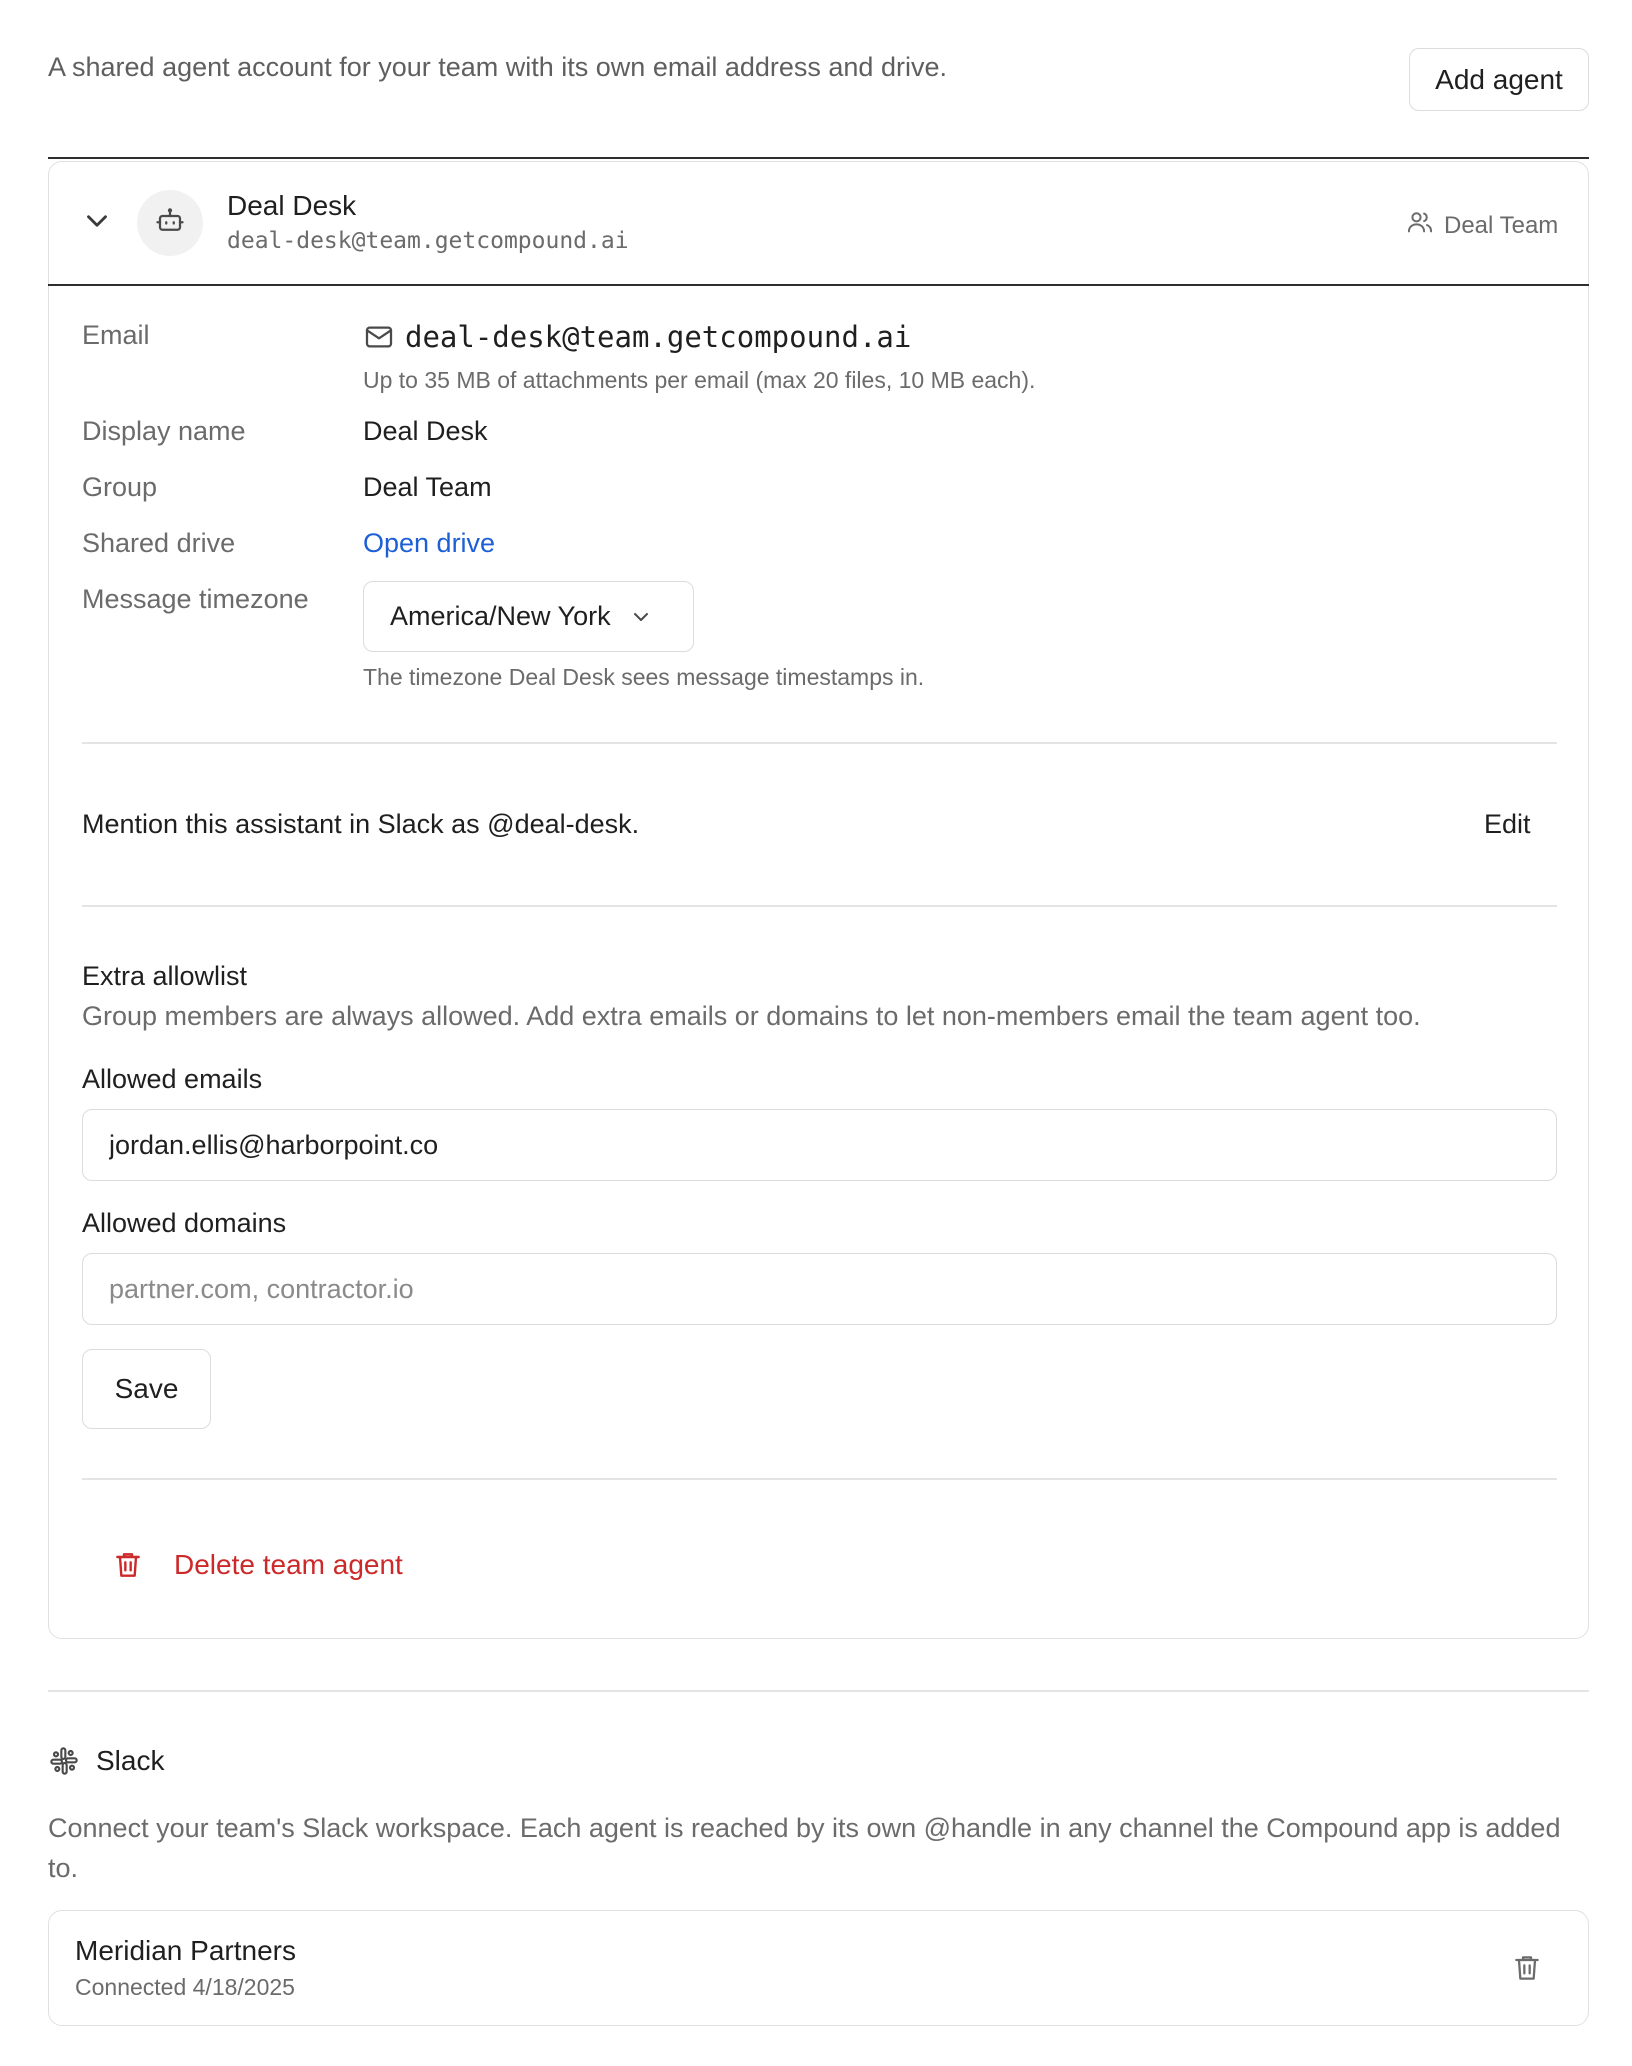 The image size is (1632, 2066). Describe the element at coordinates (292, 205) in the screenshot. I see `agent-name: Deal Desk` at that location.